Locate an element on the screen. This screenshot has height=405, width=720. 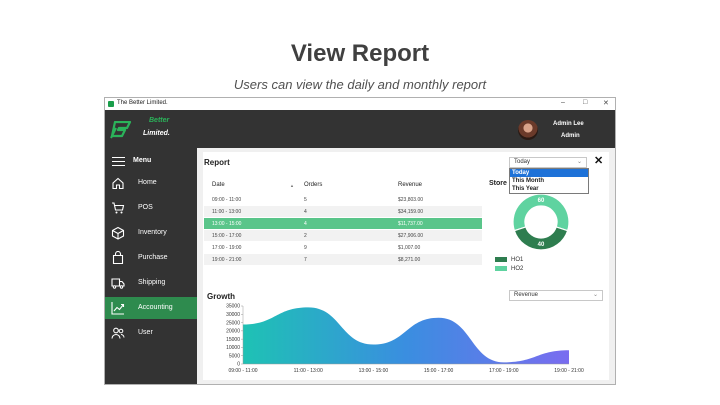
cell-revenue: $8,271.00 is located at coordinates (409, 260).